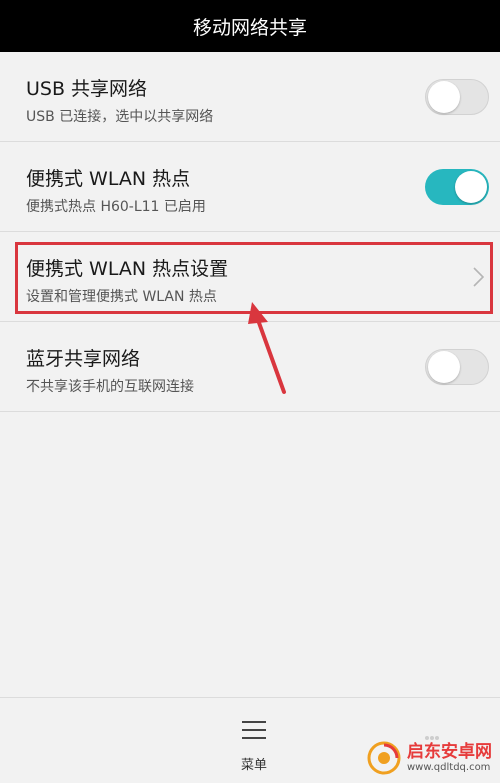 This screenshot has width=500, height=783. I want to click on wlan-hotspot-row: 便携式 WLAN 热点 便携式热点 H60-L11 已启用, so click(250, 187).